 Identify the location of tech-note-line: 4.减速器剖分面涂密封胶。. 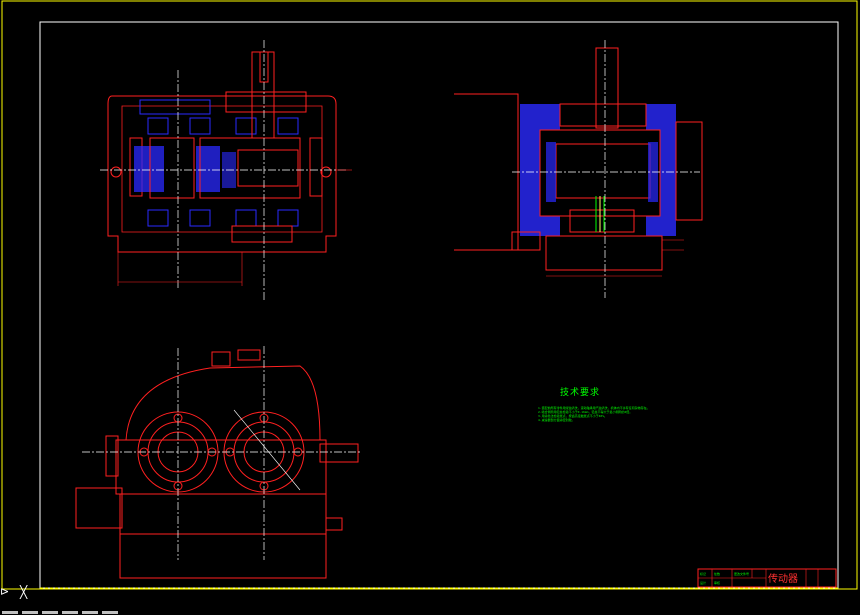
(556, 420).